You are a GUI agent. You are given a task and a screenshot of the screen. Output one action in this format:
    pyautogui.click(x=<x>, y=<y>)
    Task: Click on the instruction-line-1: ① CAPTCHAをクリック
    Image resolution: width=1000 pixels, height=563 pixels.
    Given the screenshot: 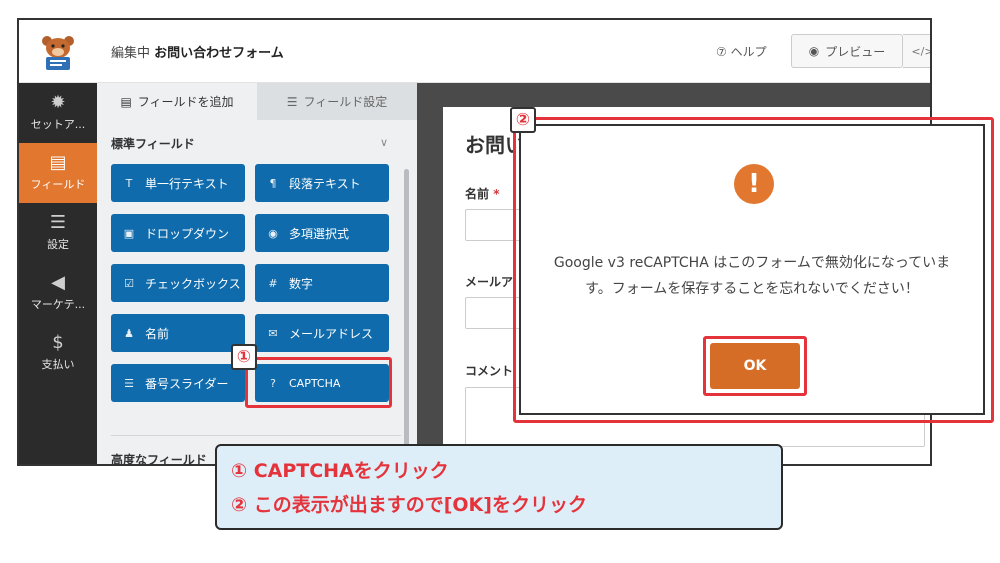 What is the action you would take?
    pyautogui.click(x=340, y=471)
    